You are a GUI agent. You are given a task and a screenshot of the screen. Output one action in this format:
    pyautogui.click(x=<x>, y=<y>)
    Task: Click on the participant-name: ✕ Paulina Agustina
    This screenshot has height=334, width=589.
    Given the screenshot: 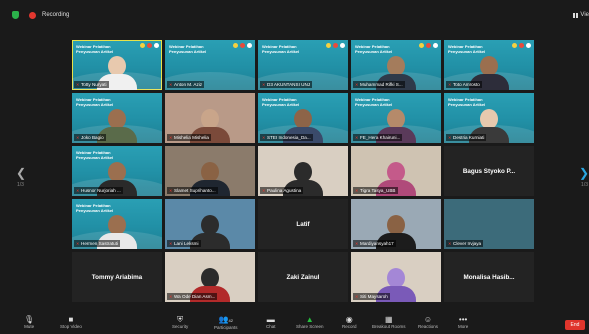 What is the action you would take?
    pyautogui.click(x=282, y=190)
    